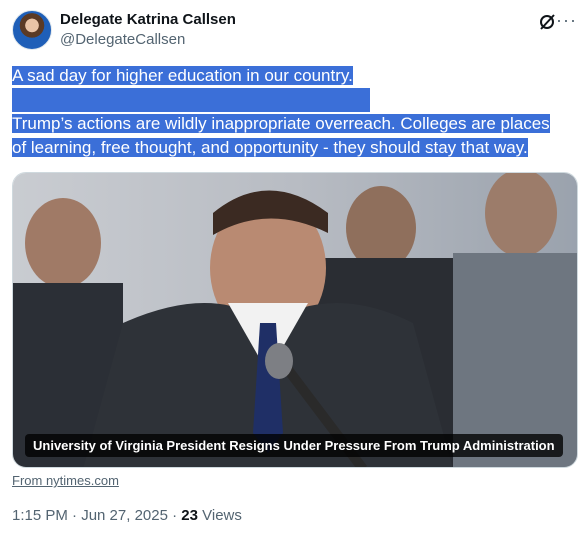  What do you see at coordinates (122, 39) in the screenshot?
I see `author-handle: @DelegateCallsen` at bounding box center [122, 39].